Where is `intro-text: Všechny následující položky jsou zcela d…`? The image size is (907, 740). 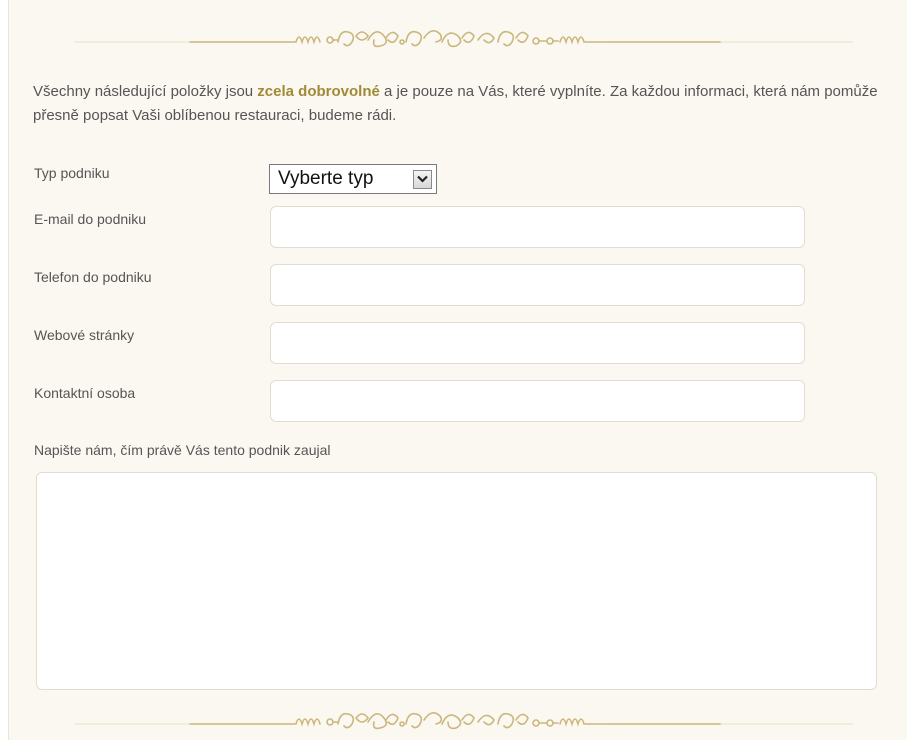 intro-text: Všechny následující položky jsou zcela d… is located at coordinates (458, 104).